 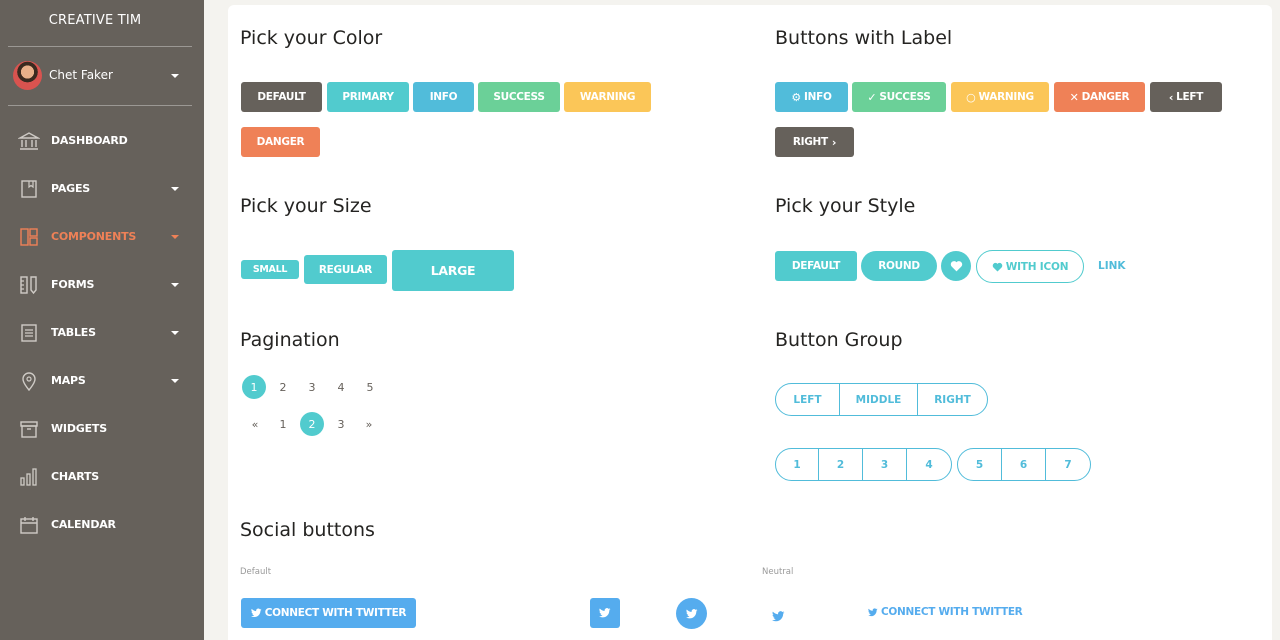 I want to click on style-default-button: DEFAULT, so click(x=816, y=266).